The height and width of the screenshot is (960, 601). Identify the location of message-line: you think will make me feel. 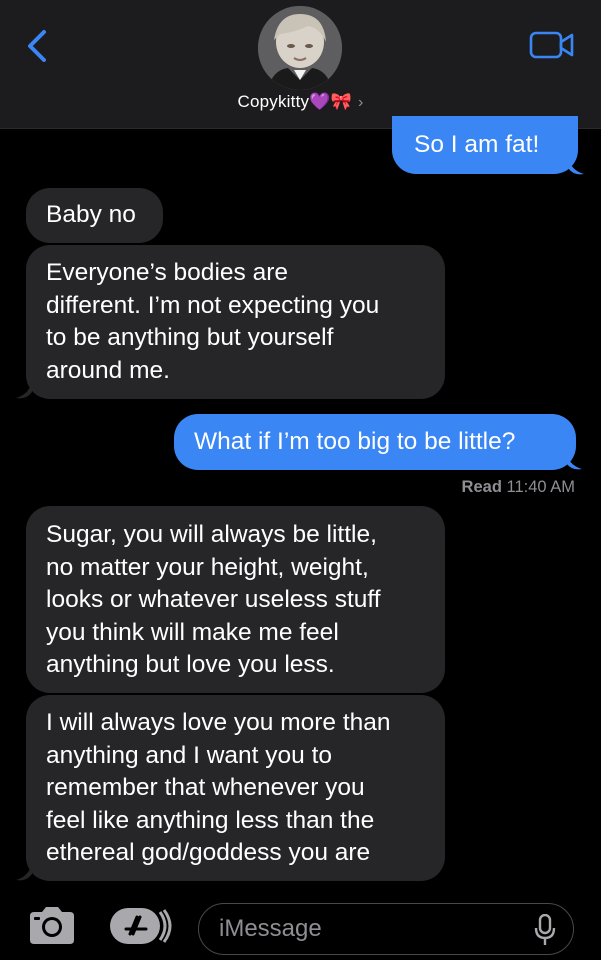
(192, 632).